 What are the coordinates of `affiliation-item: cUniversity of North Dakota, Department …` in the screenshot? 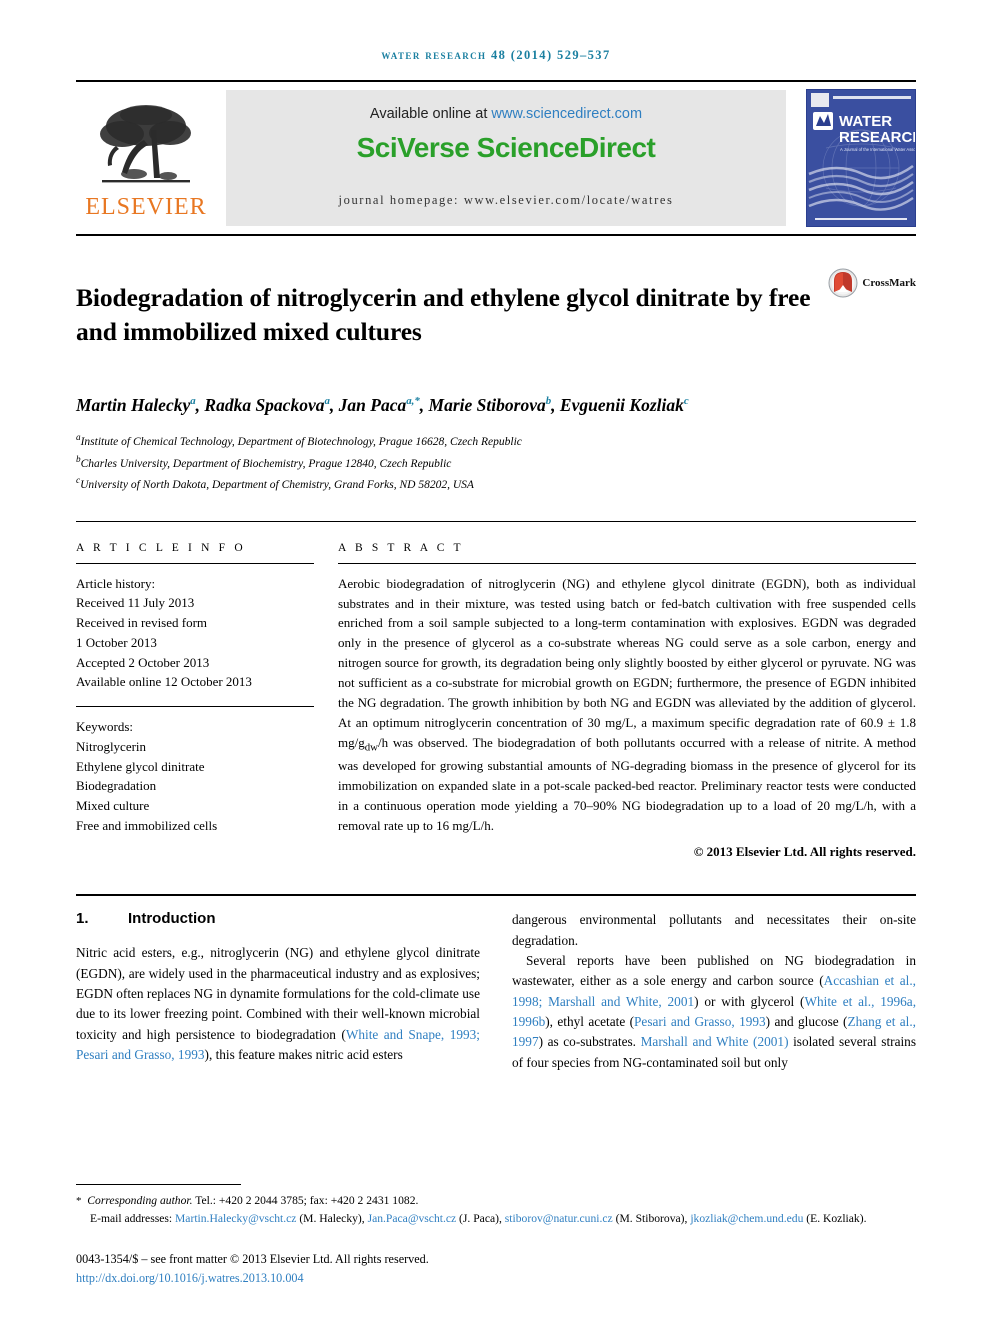 It's located at (496, 483).